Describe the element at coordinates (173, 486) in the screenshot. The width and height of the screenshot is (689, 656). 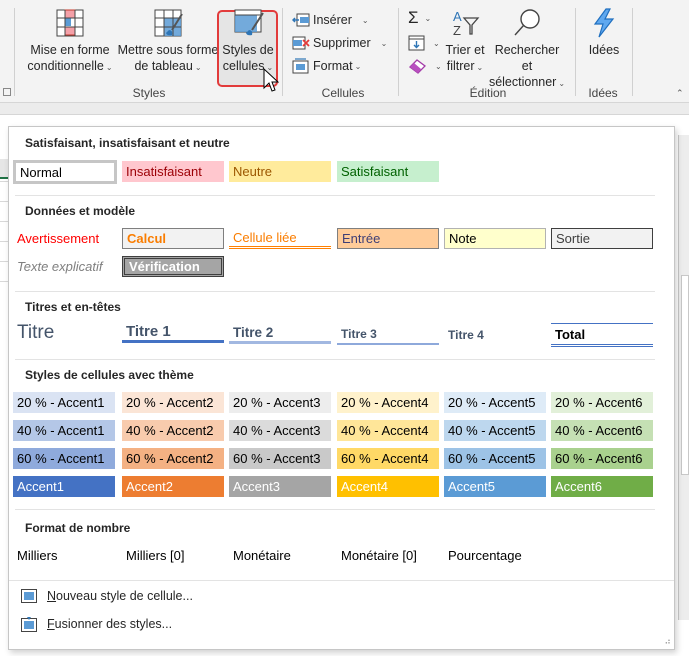
I see `style-accent2: Accent2` at that location.